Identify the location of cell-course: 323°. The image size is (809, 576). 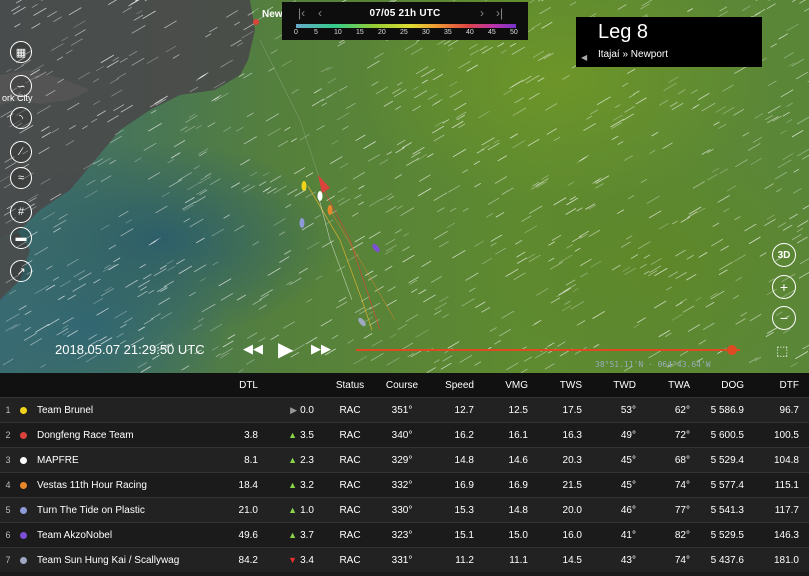
(402, 535).